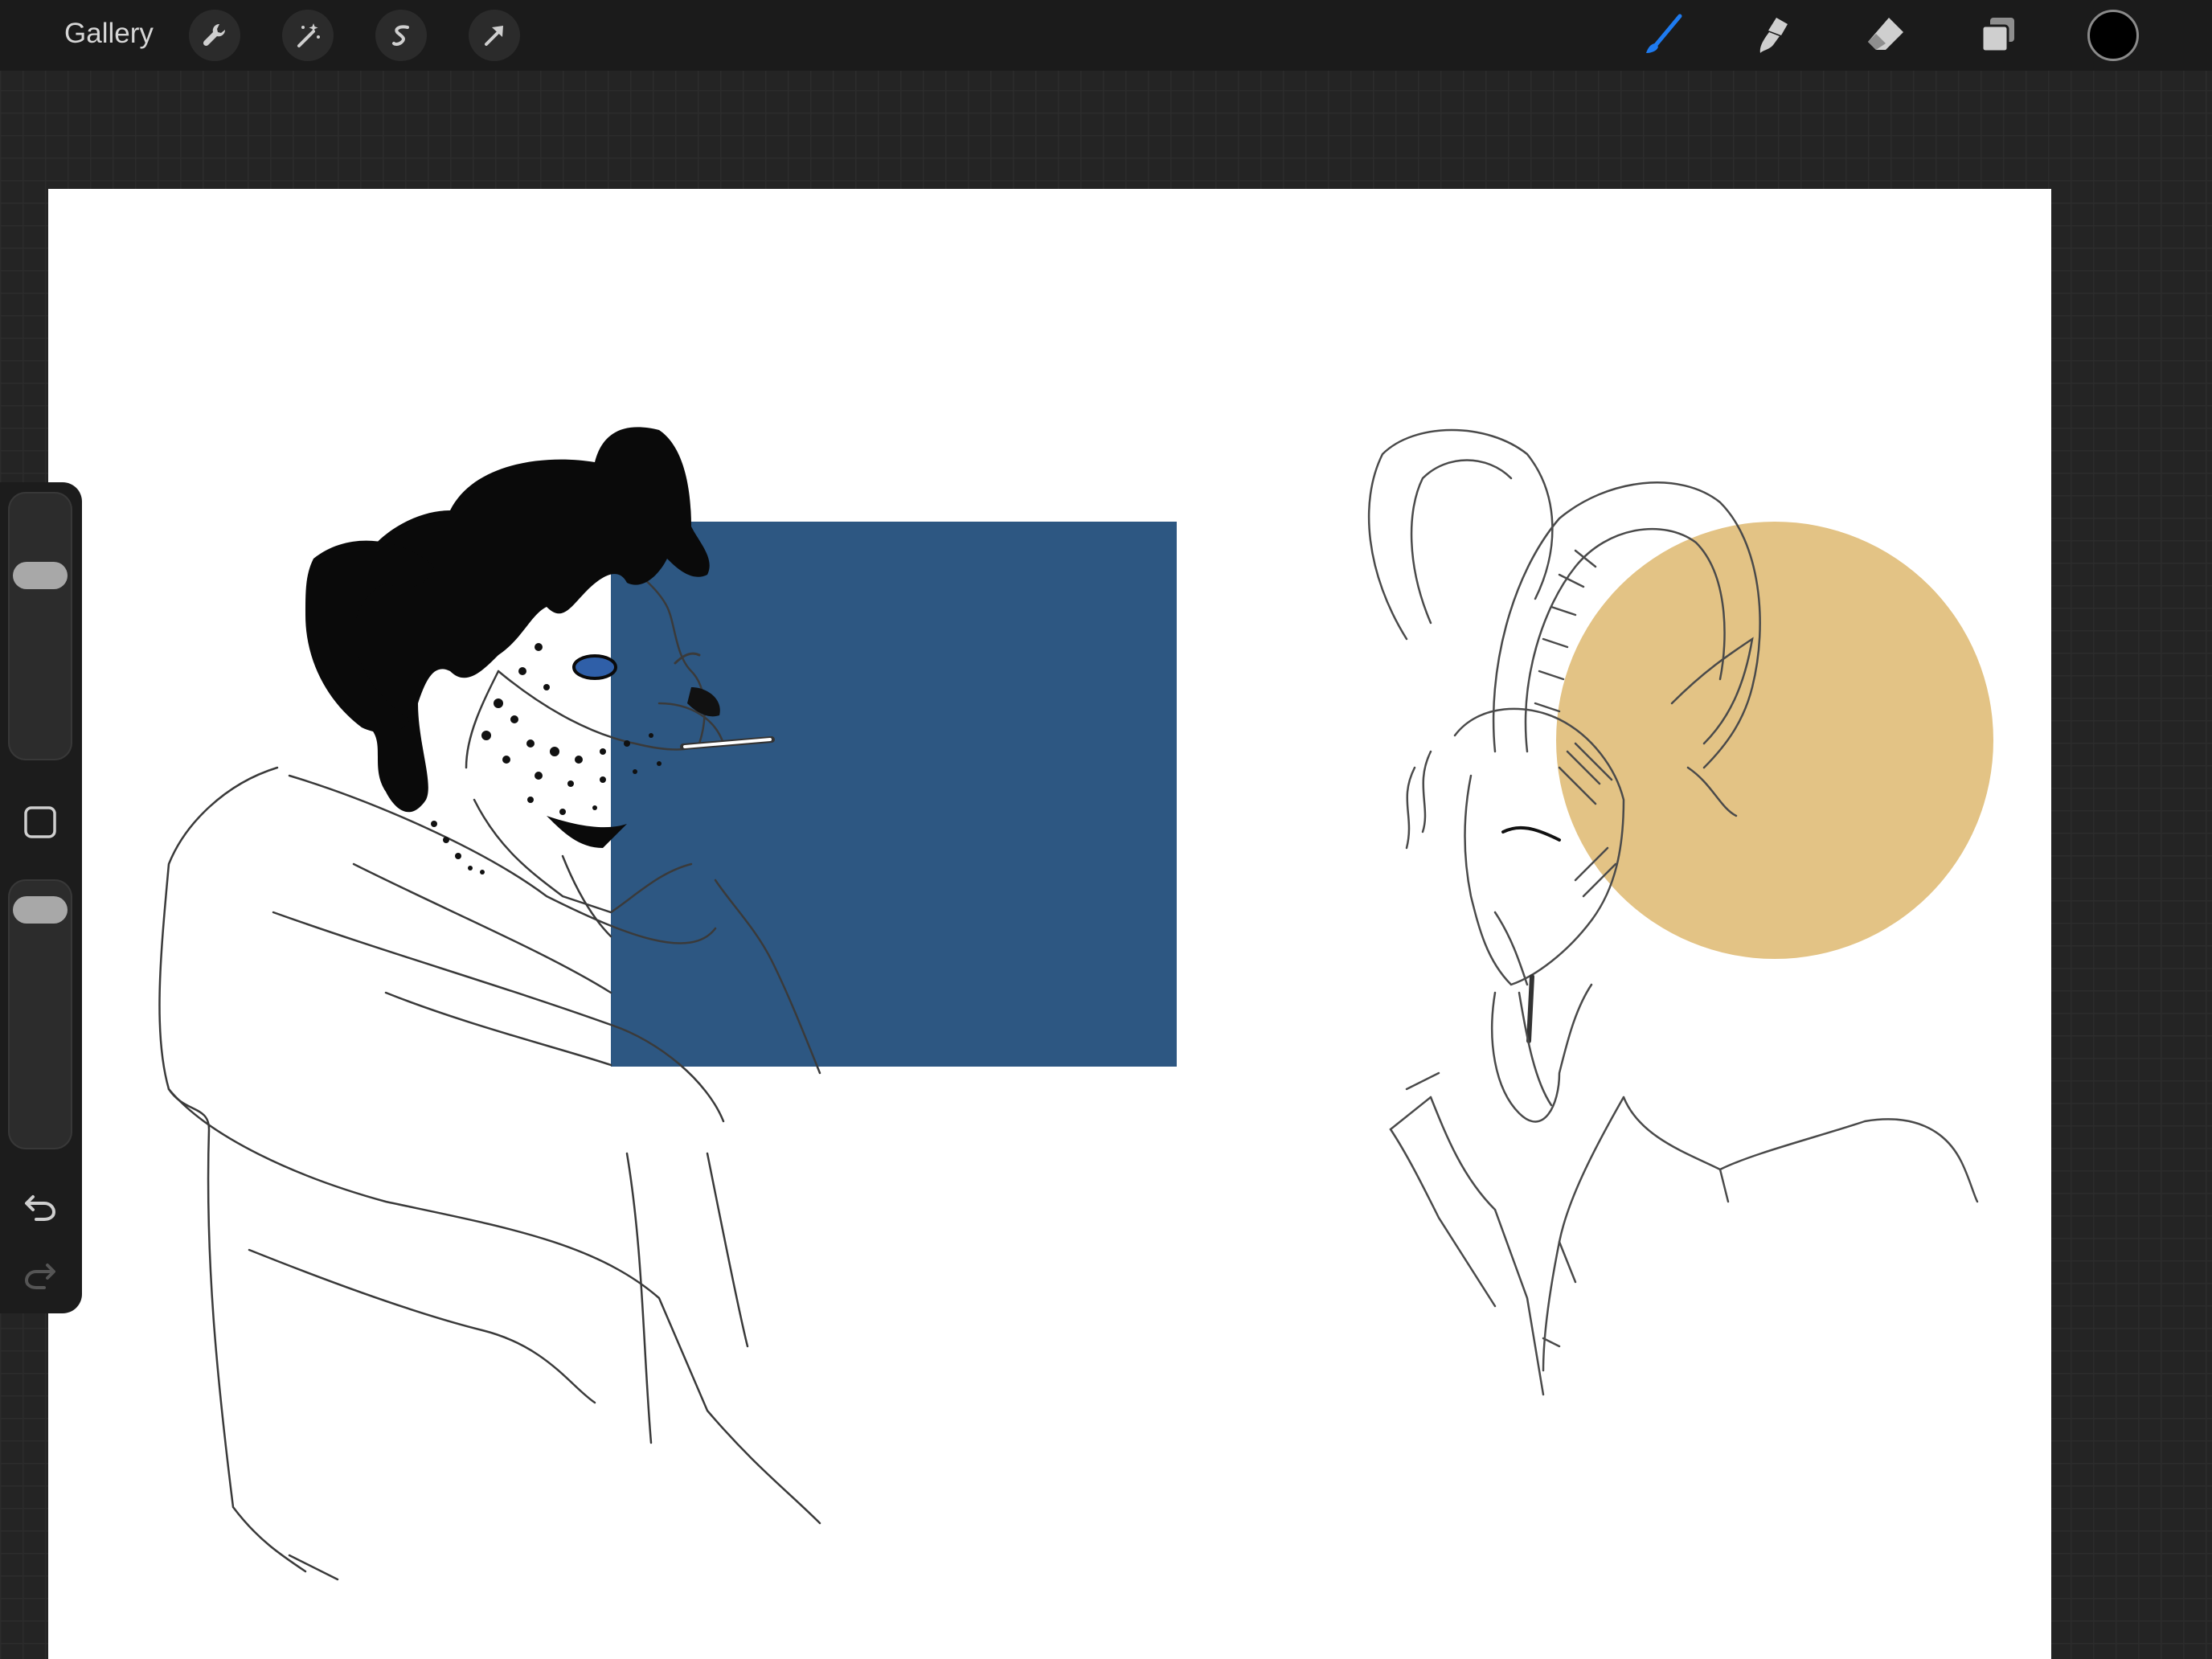  I want to click on eraser-icon, so click(1885, 34).